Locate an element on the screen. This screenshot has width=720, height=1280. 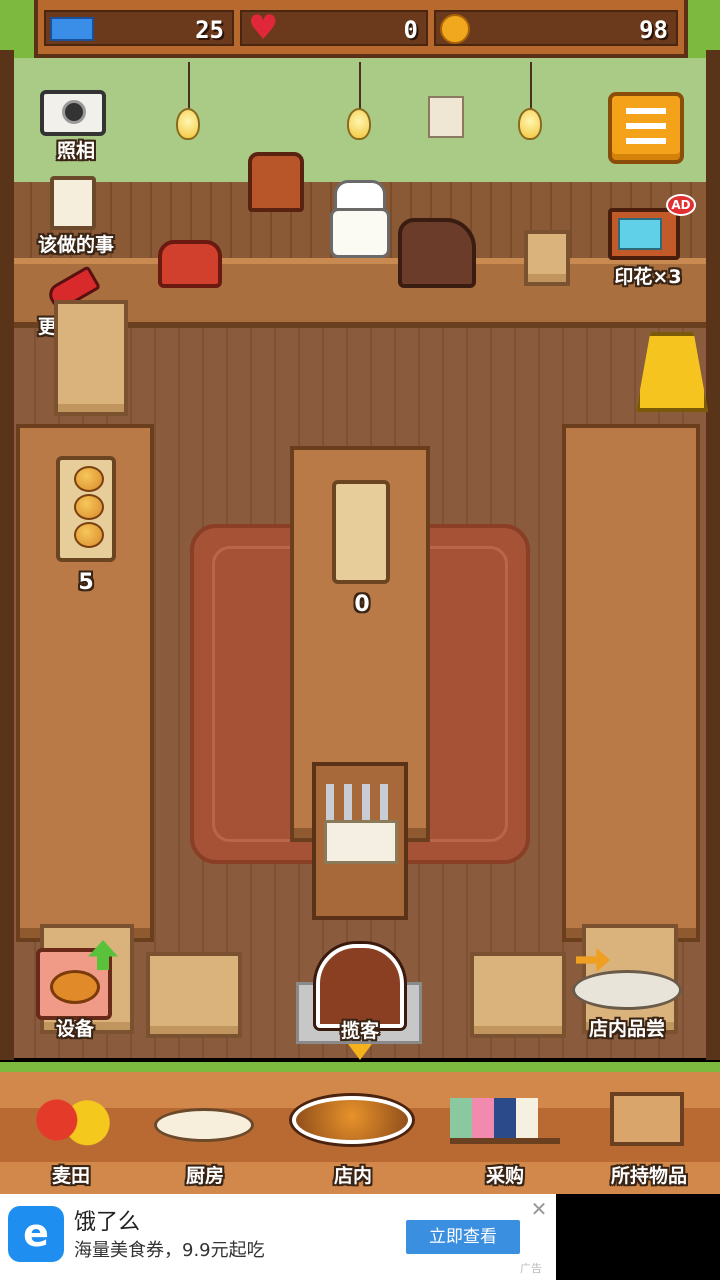
ad-title: 饿了么 is located at coordinates (107, 1222).